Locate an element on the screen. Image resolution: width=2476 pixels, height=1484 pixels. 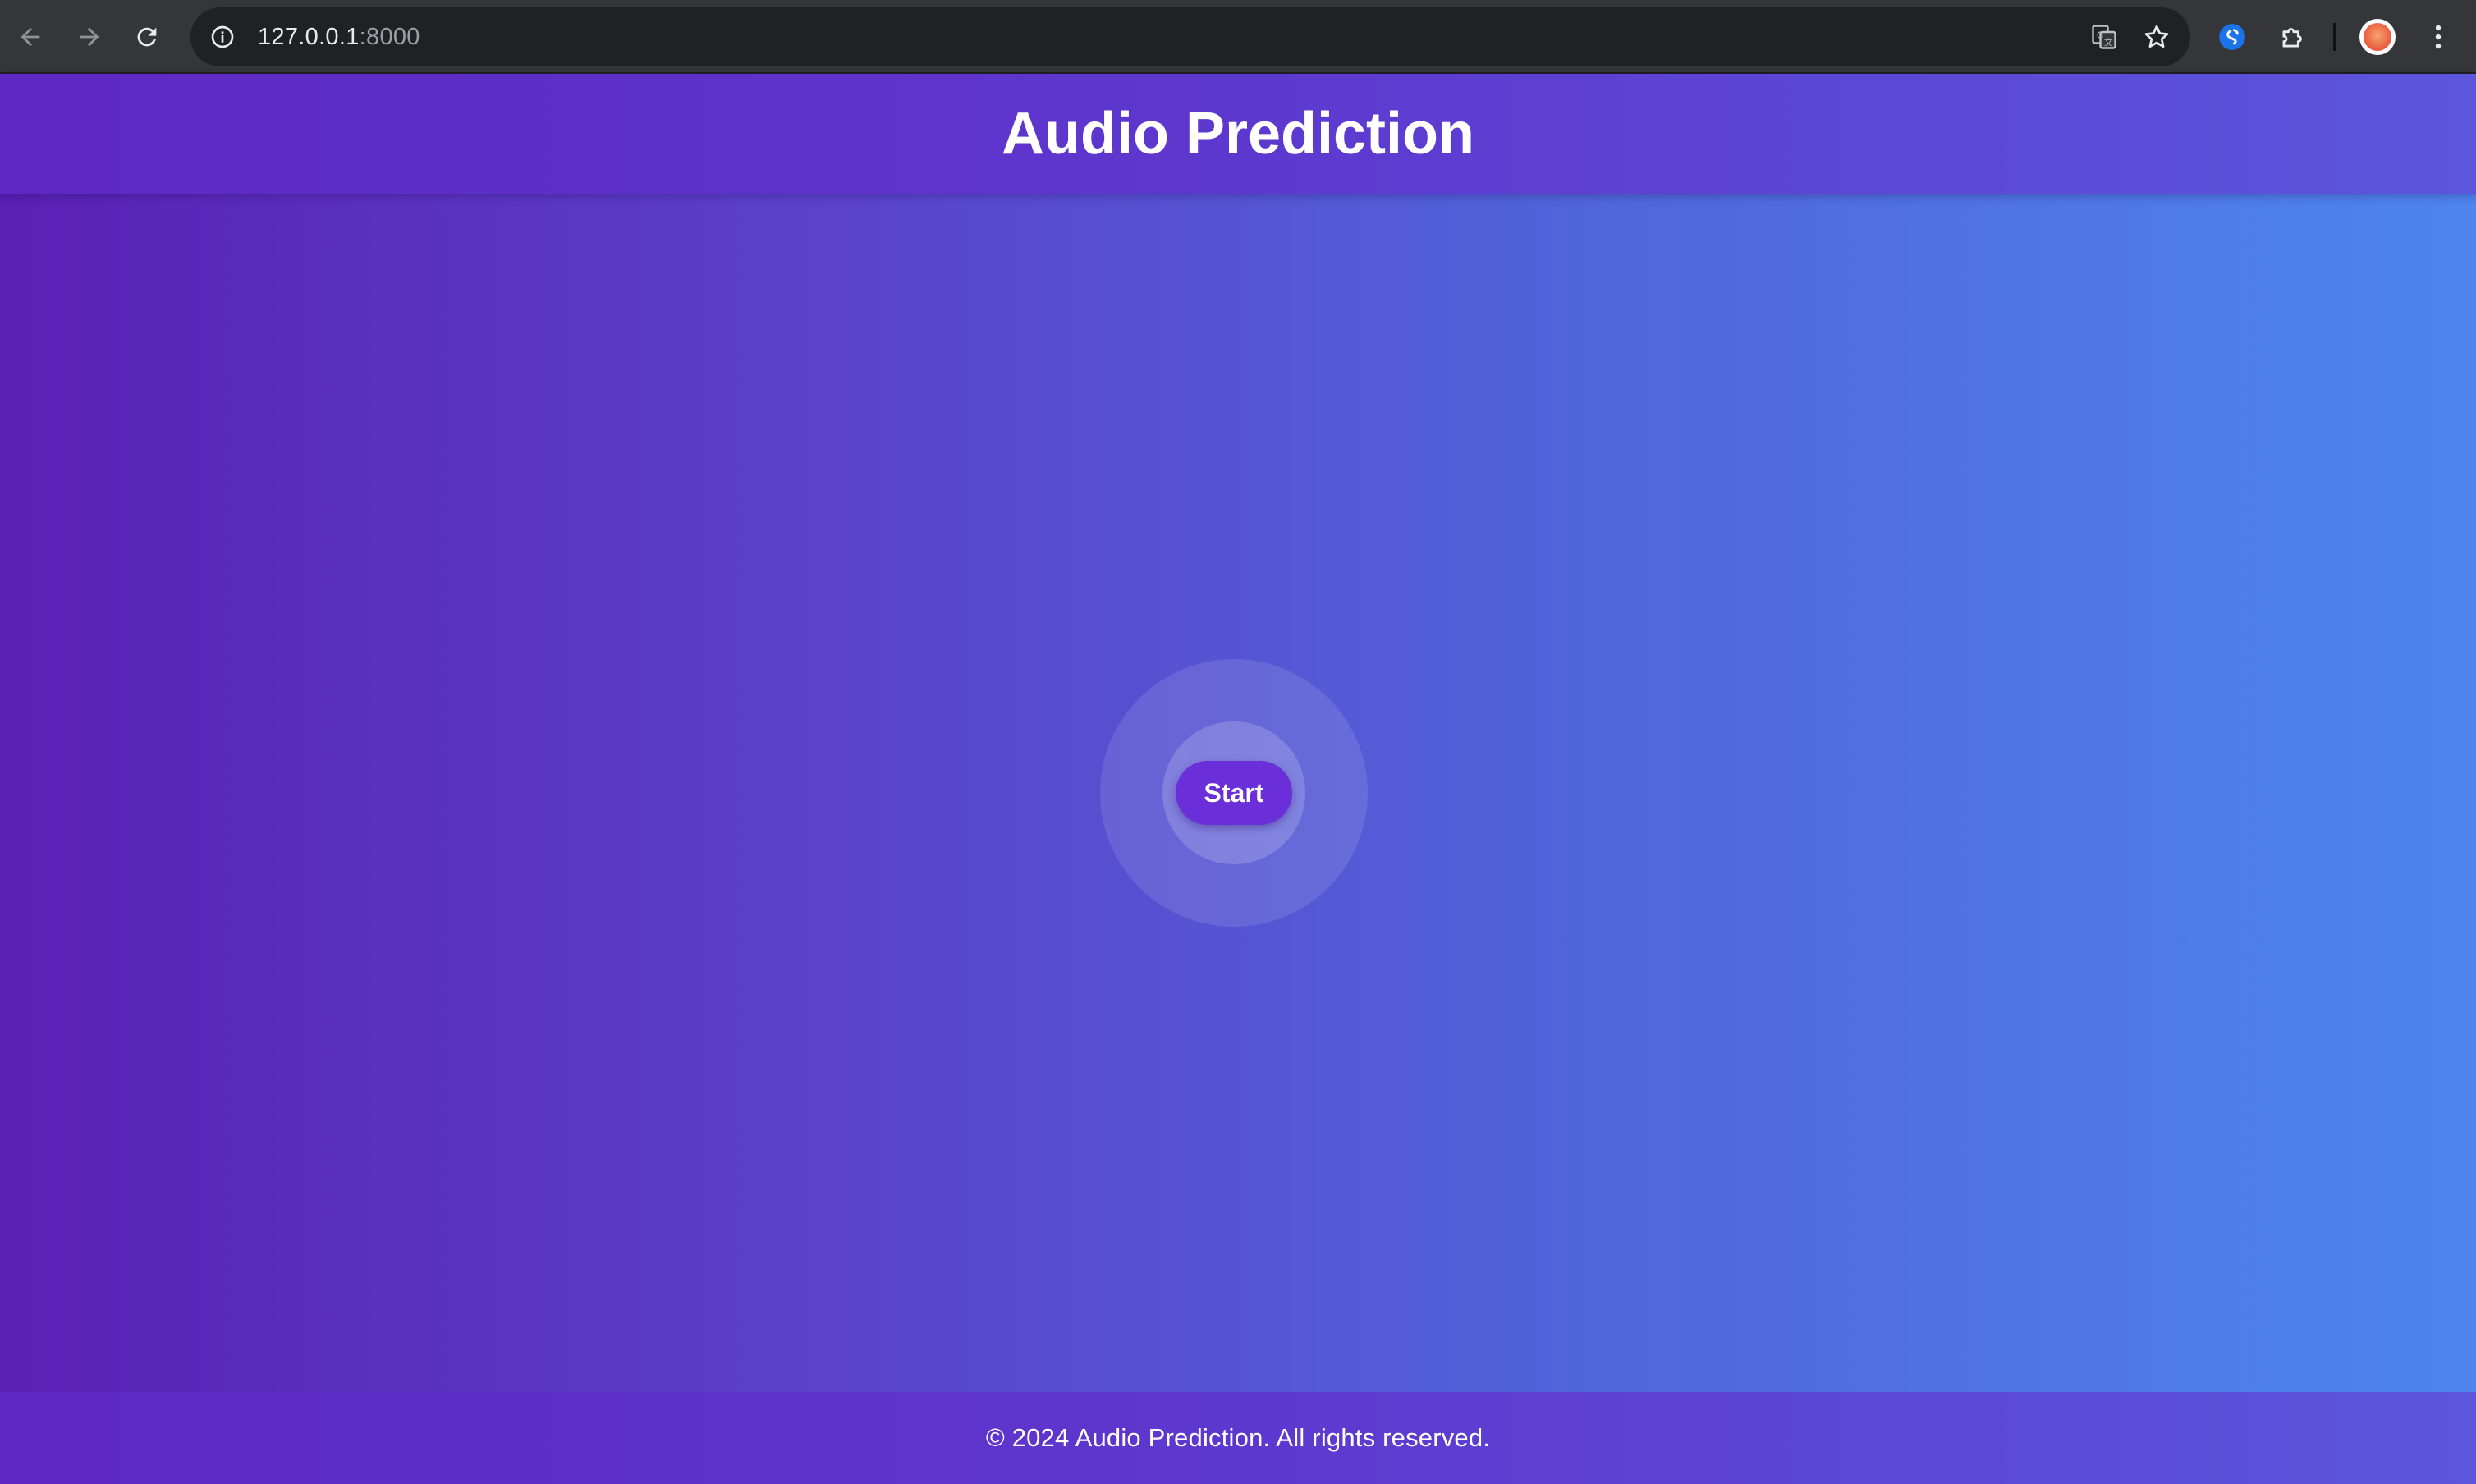
url-port: :8000 is located at coordinates (389, 36).